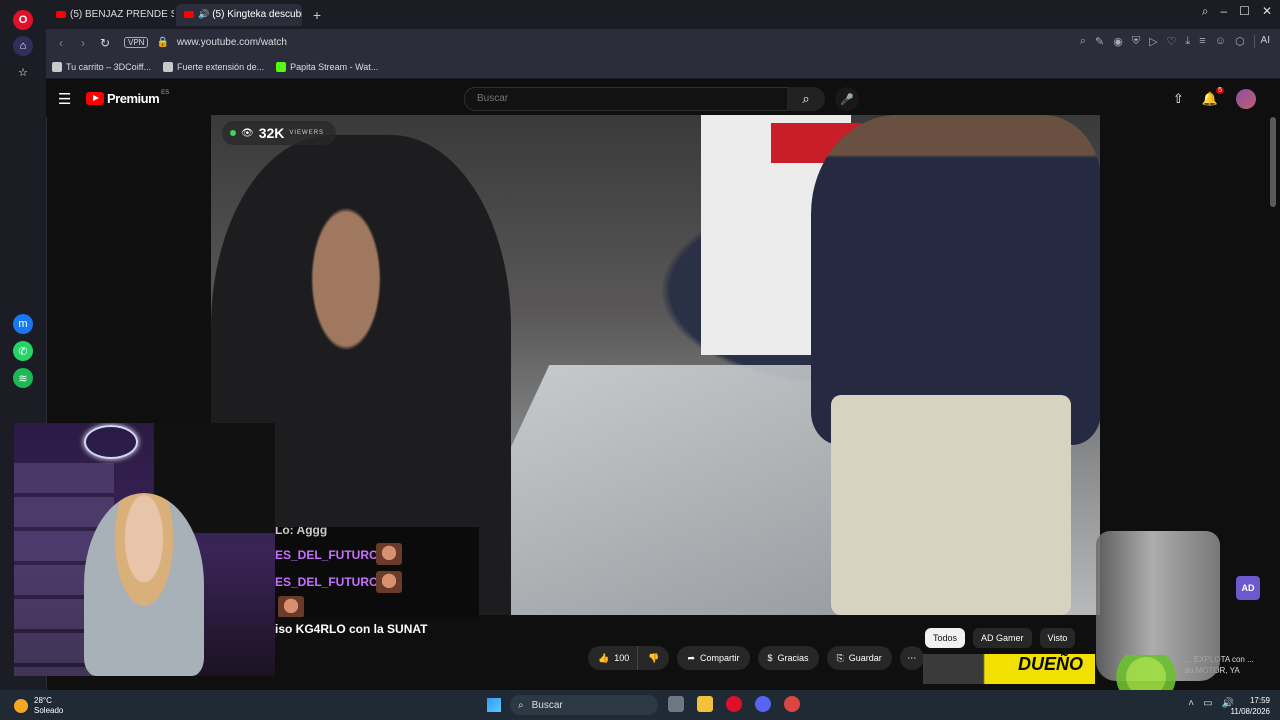  What do you see at coordinates (111, 15) in the screenshot?
I see `tab-benjaz: (5) BENJAZ PRENDE STREAM` at bounding box center [111, 15].